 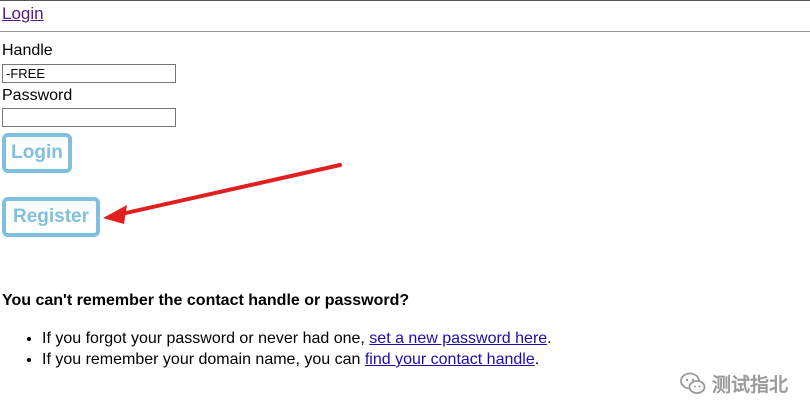 What do you see at coordinates (115, 214) in the screenshot?
I see `arrow-head` at bounding box center [115, 214].